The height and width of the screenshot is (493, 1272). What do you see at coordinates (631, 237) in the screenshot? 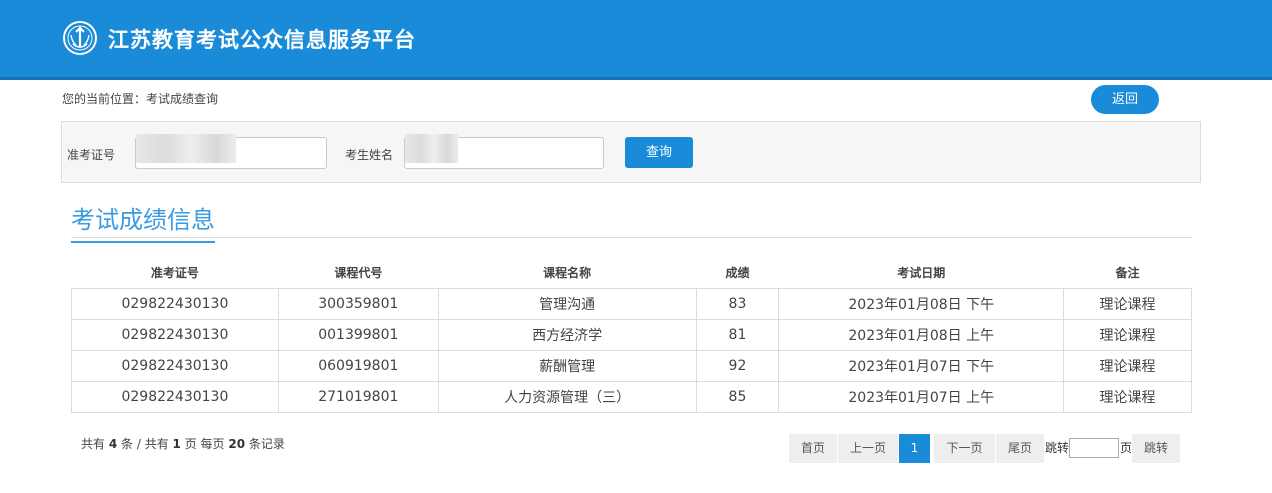
I see `section-divider` at bounding box center [631, 237].